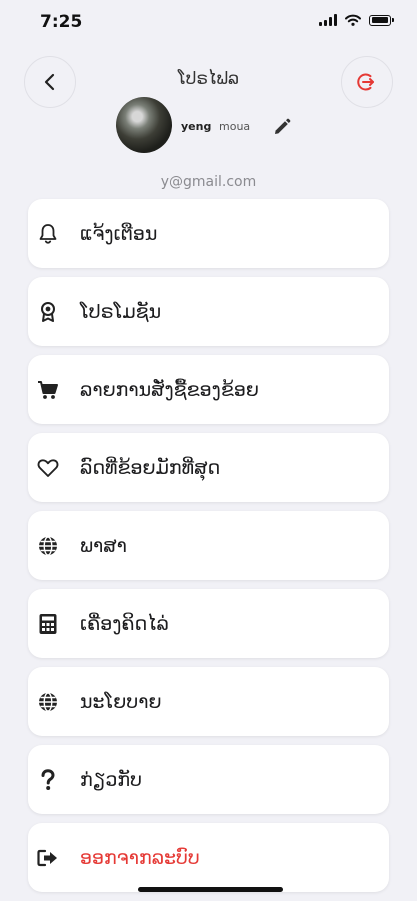  I want to click on menu-item-label: ແຈ້ງເຕືອນ, so click(119, 233).